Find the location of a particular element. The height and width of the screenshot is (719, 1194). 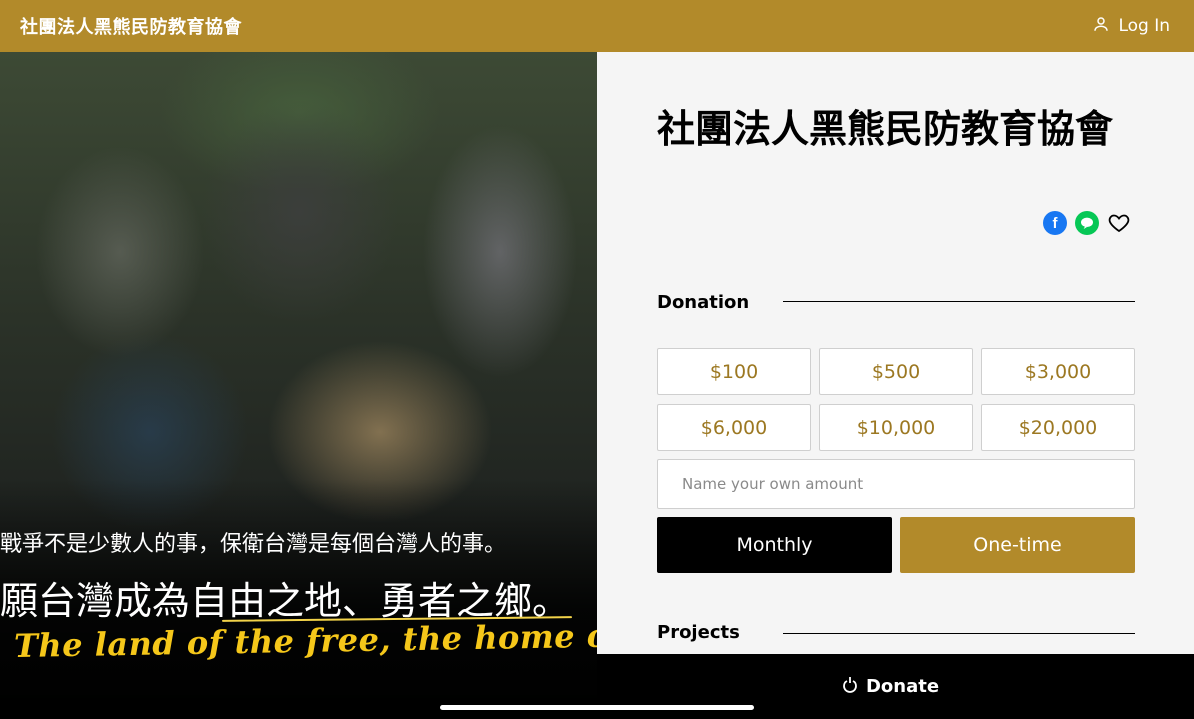

donate-hand-icon is located at coordinates (850, 686).